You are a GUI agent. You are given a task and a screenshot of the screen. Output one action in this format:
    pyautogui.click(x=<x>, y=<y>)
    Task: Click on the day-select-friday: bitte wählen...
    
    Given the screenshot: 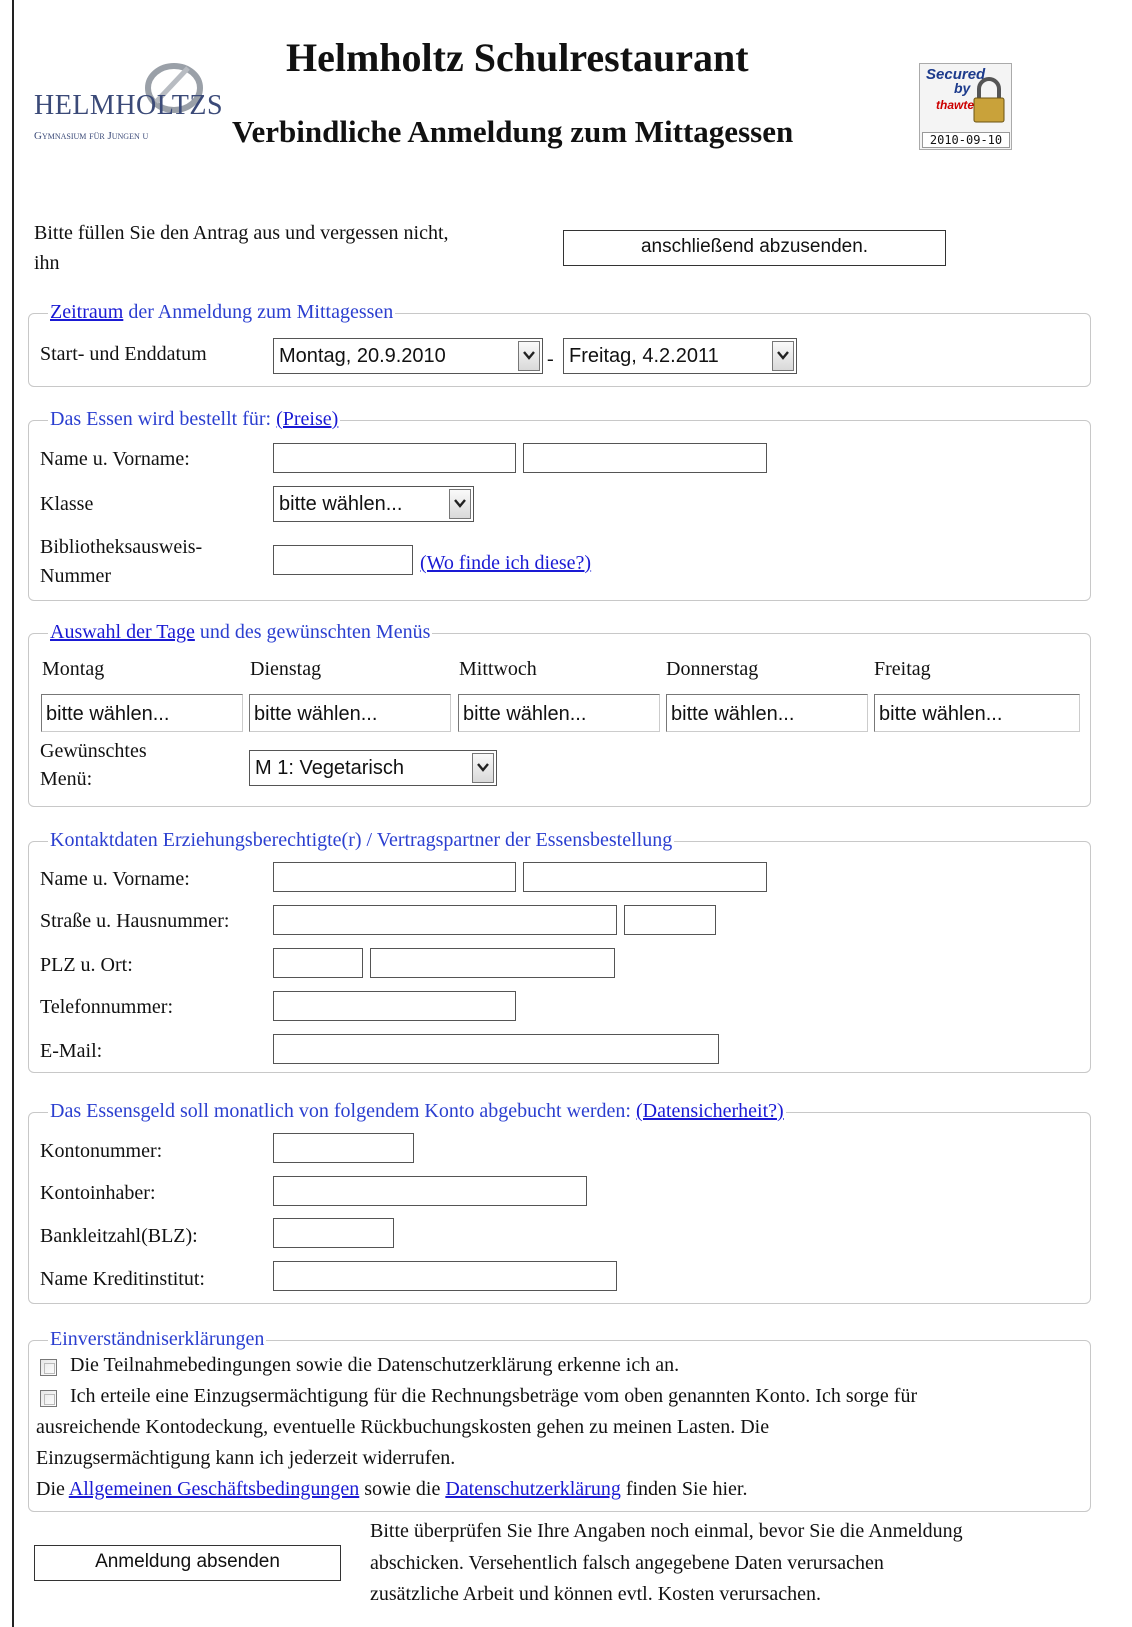 What is the action you would take?
    pyautogui.click(x=977, y=713)
    